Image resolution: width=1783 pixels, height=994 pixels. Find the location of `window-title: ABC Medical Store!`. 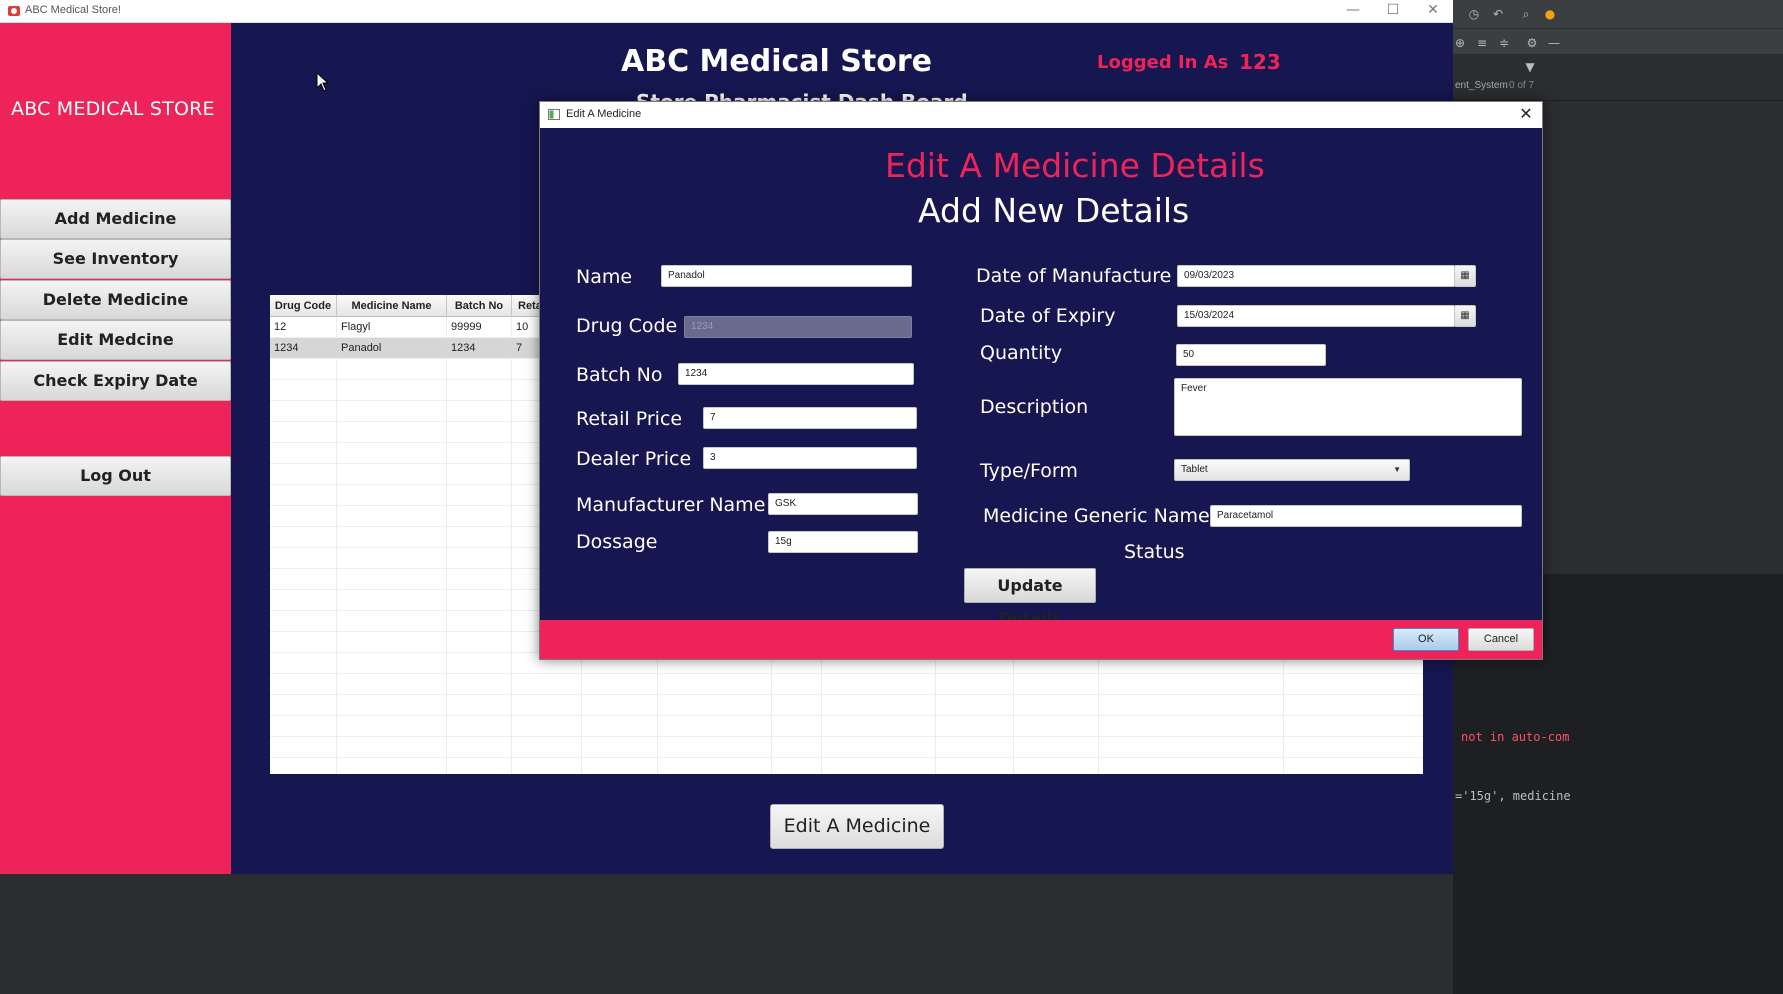

window-title: ABC Medical Store! is located at coordinates (73, 10).